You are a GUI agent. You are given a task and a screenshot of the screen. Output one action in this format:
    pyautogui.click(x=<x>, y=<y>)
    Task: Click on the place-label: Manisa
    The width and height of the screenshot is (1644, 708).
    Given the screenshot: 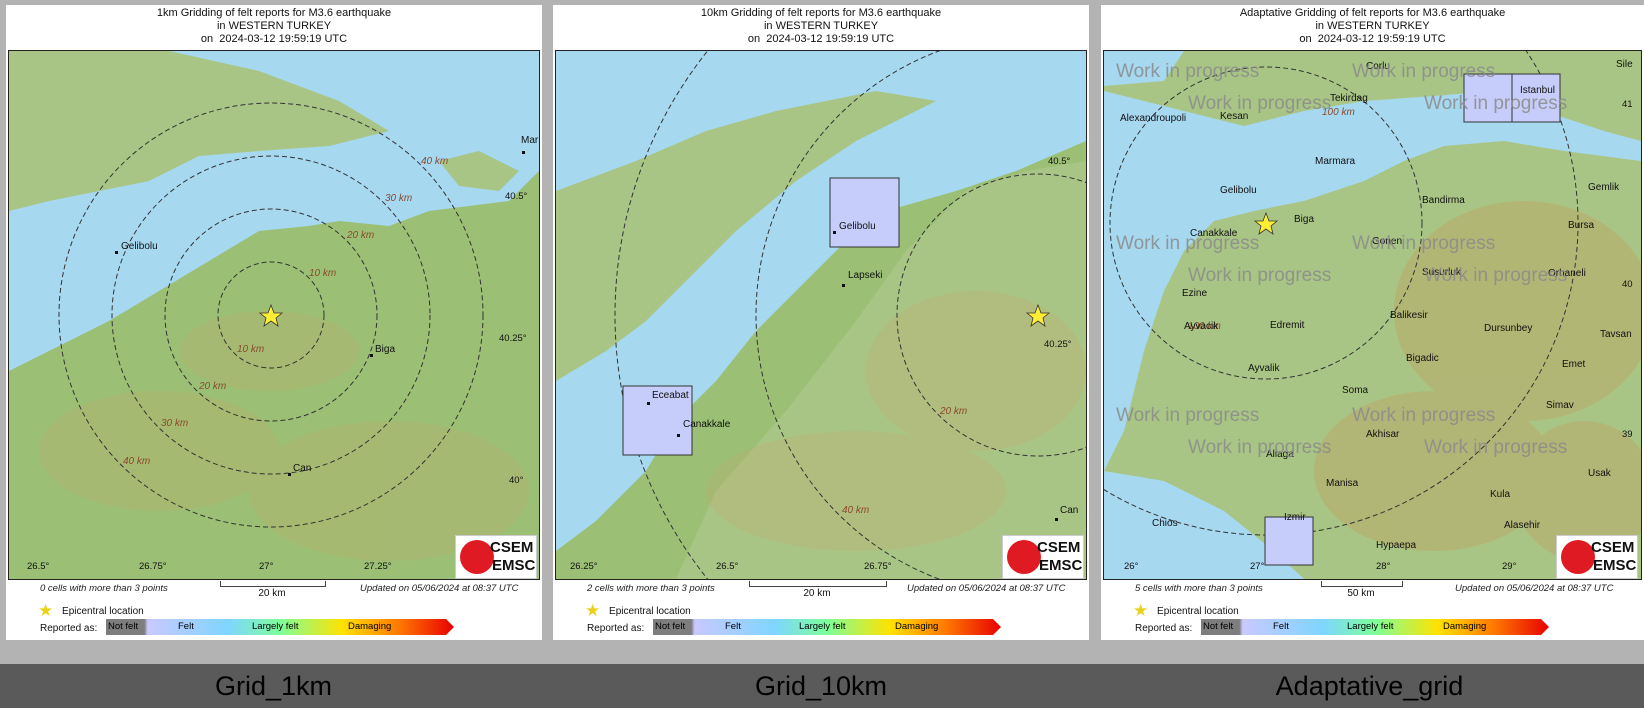 What is the action you would take?
    pyautogui.click(x=1342, y=483)
    